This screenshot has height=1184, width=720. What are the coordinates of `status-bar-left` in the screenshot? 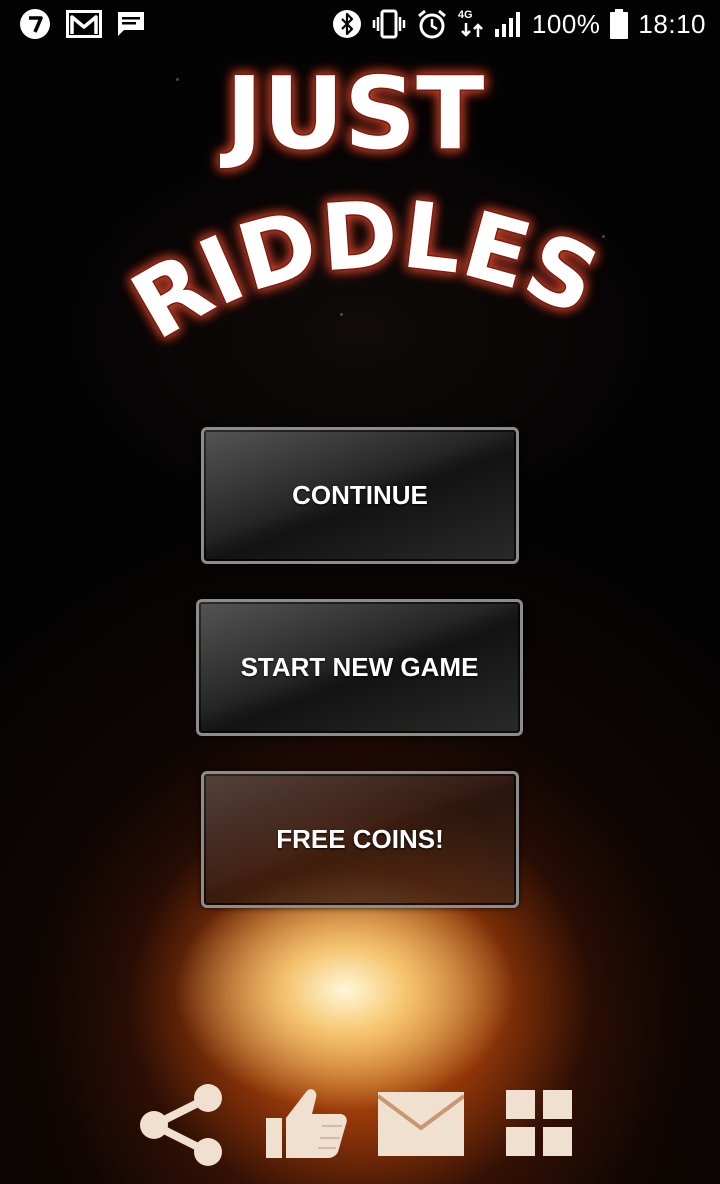 It's located at (82, 24).